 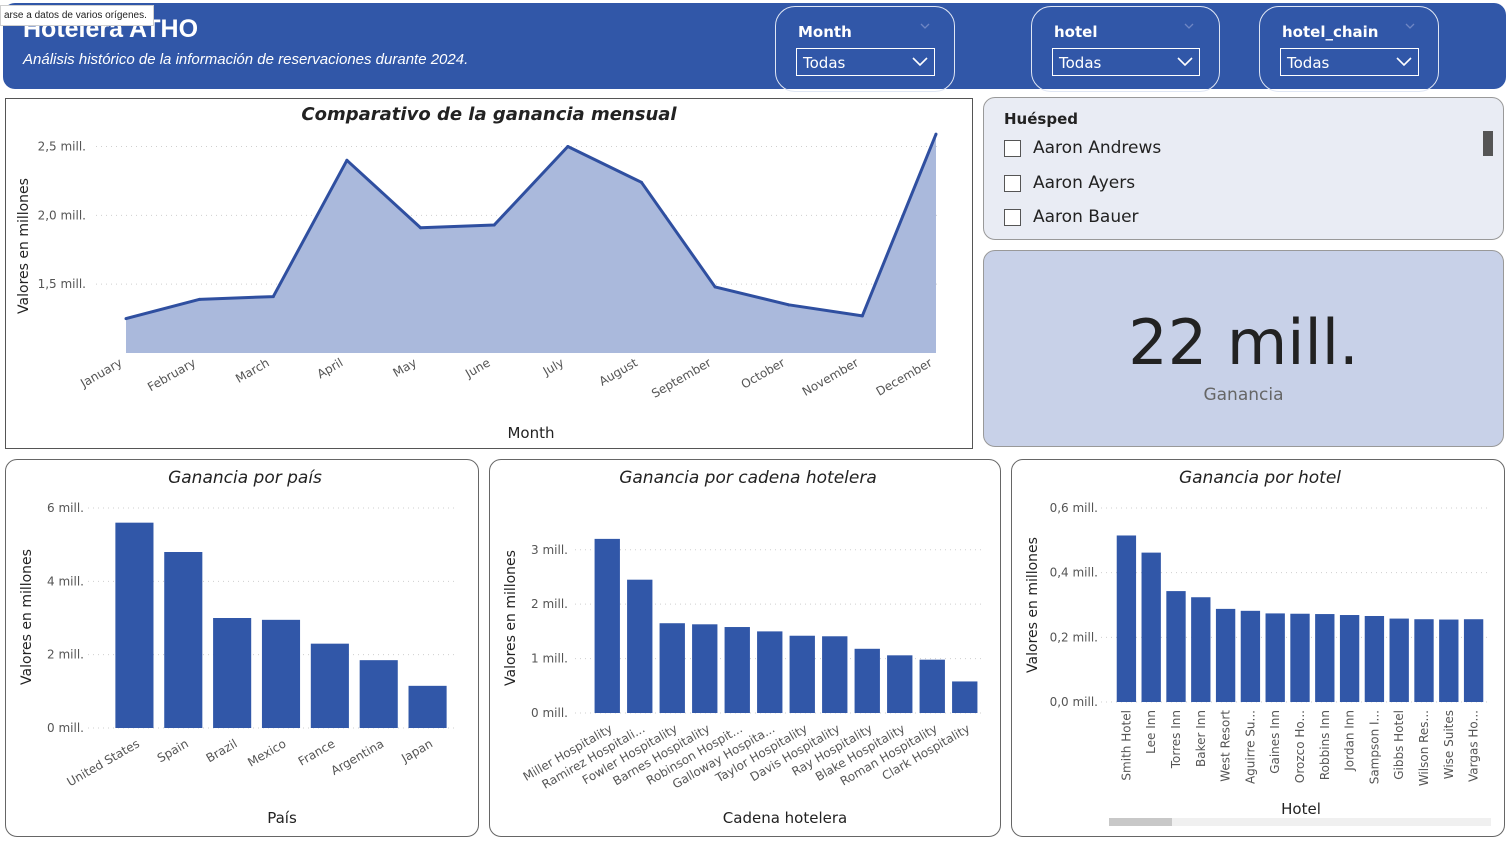 What do you see at coordinates (531, 243) in the screenshot?
I see `area-fill` at bounding box center [531, 243].